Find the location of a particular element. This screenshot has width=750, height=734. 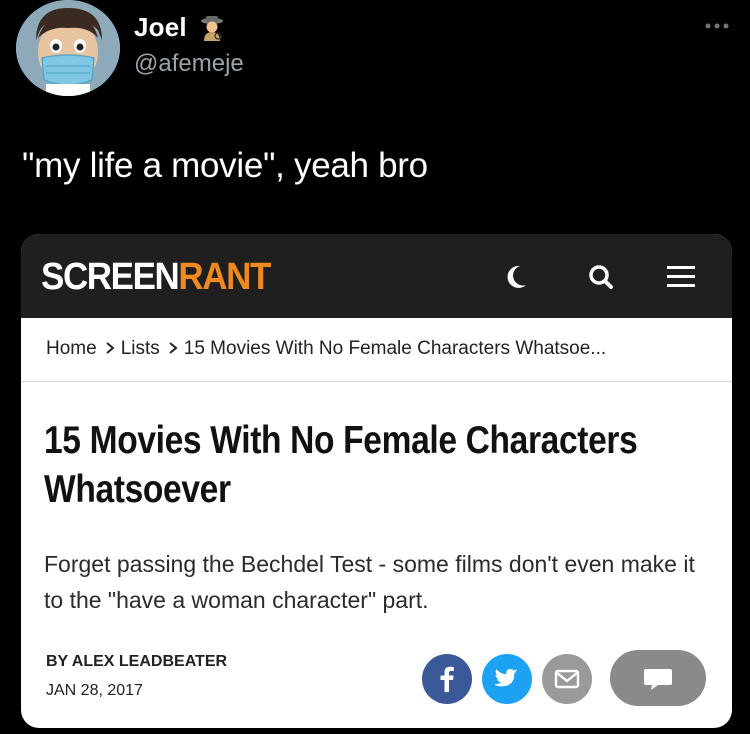

breadcrumb-home: Home is located at coordinates (71, 348).